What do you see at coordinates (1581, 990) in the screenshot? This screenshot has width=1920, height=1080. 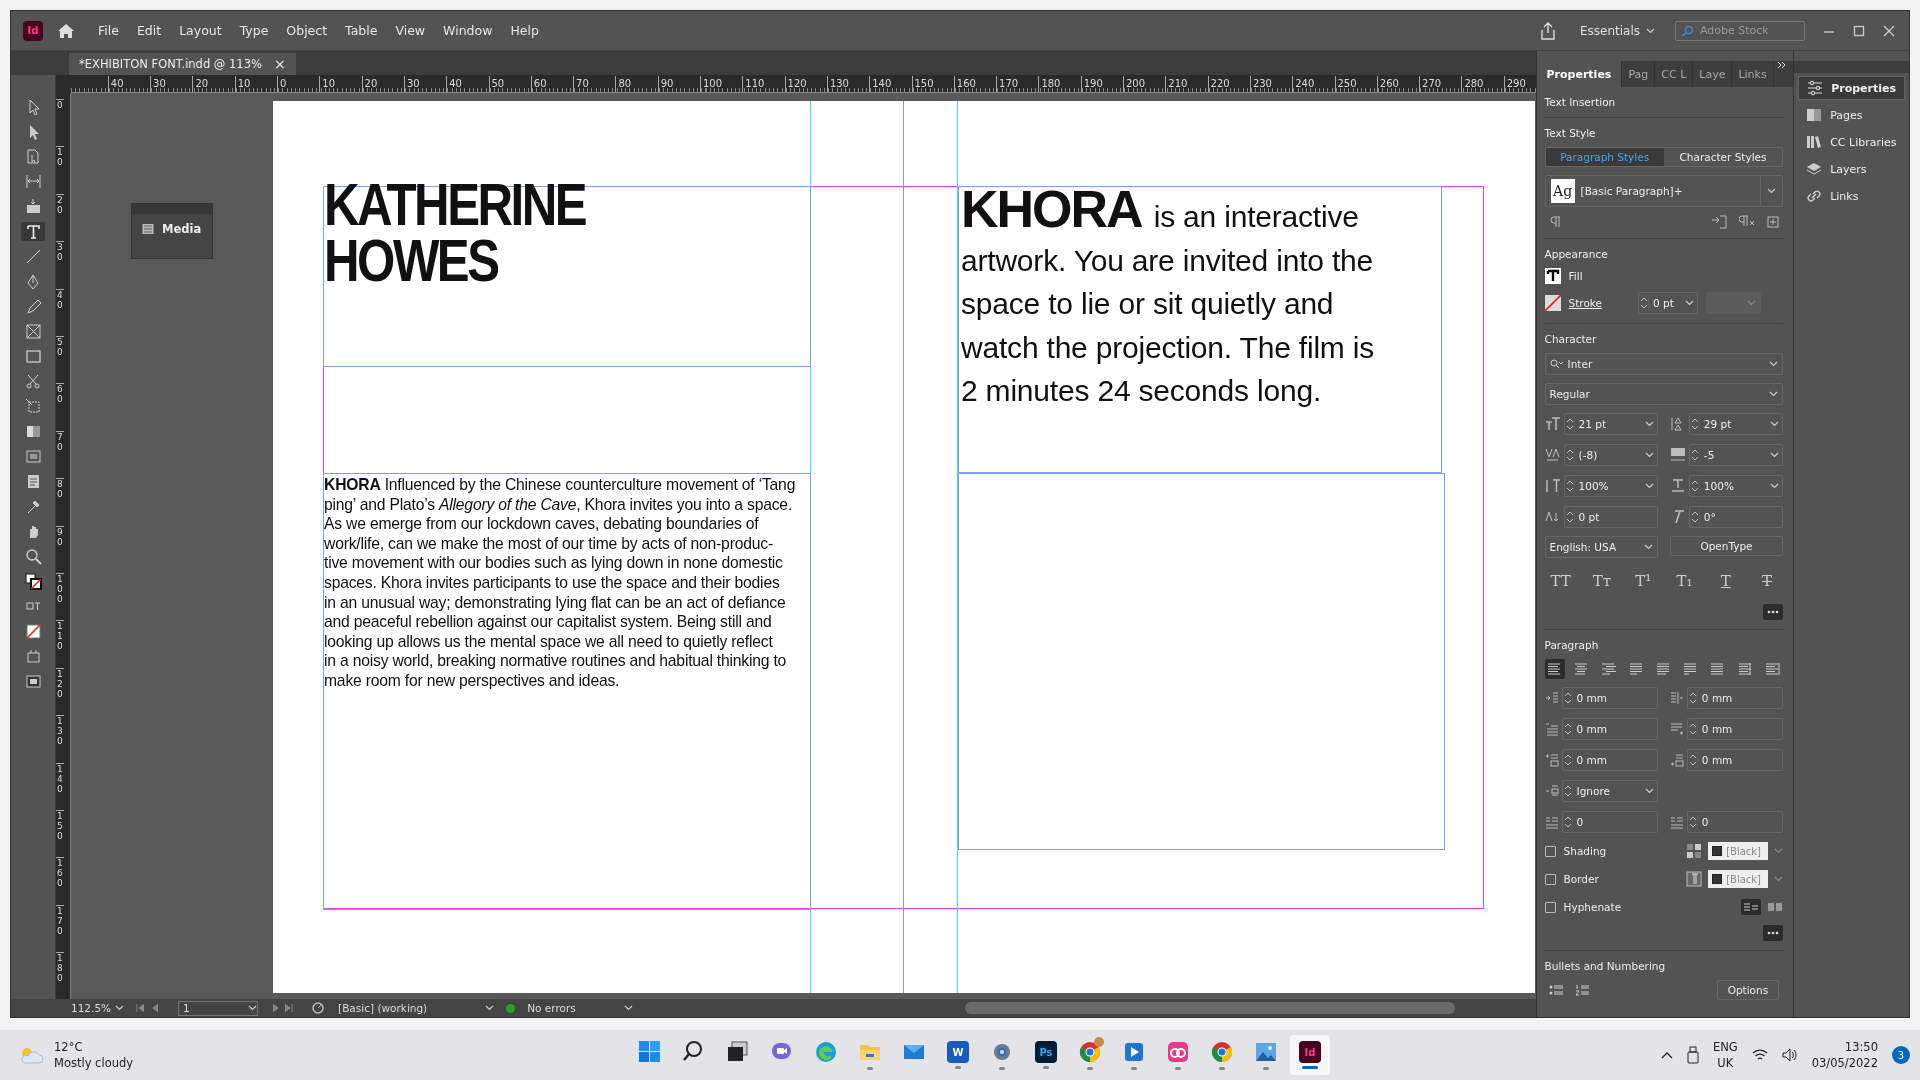 I see `numbered-list-icon` at bounding box center [1581, 990].